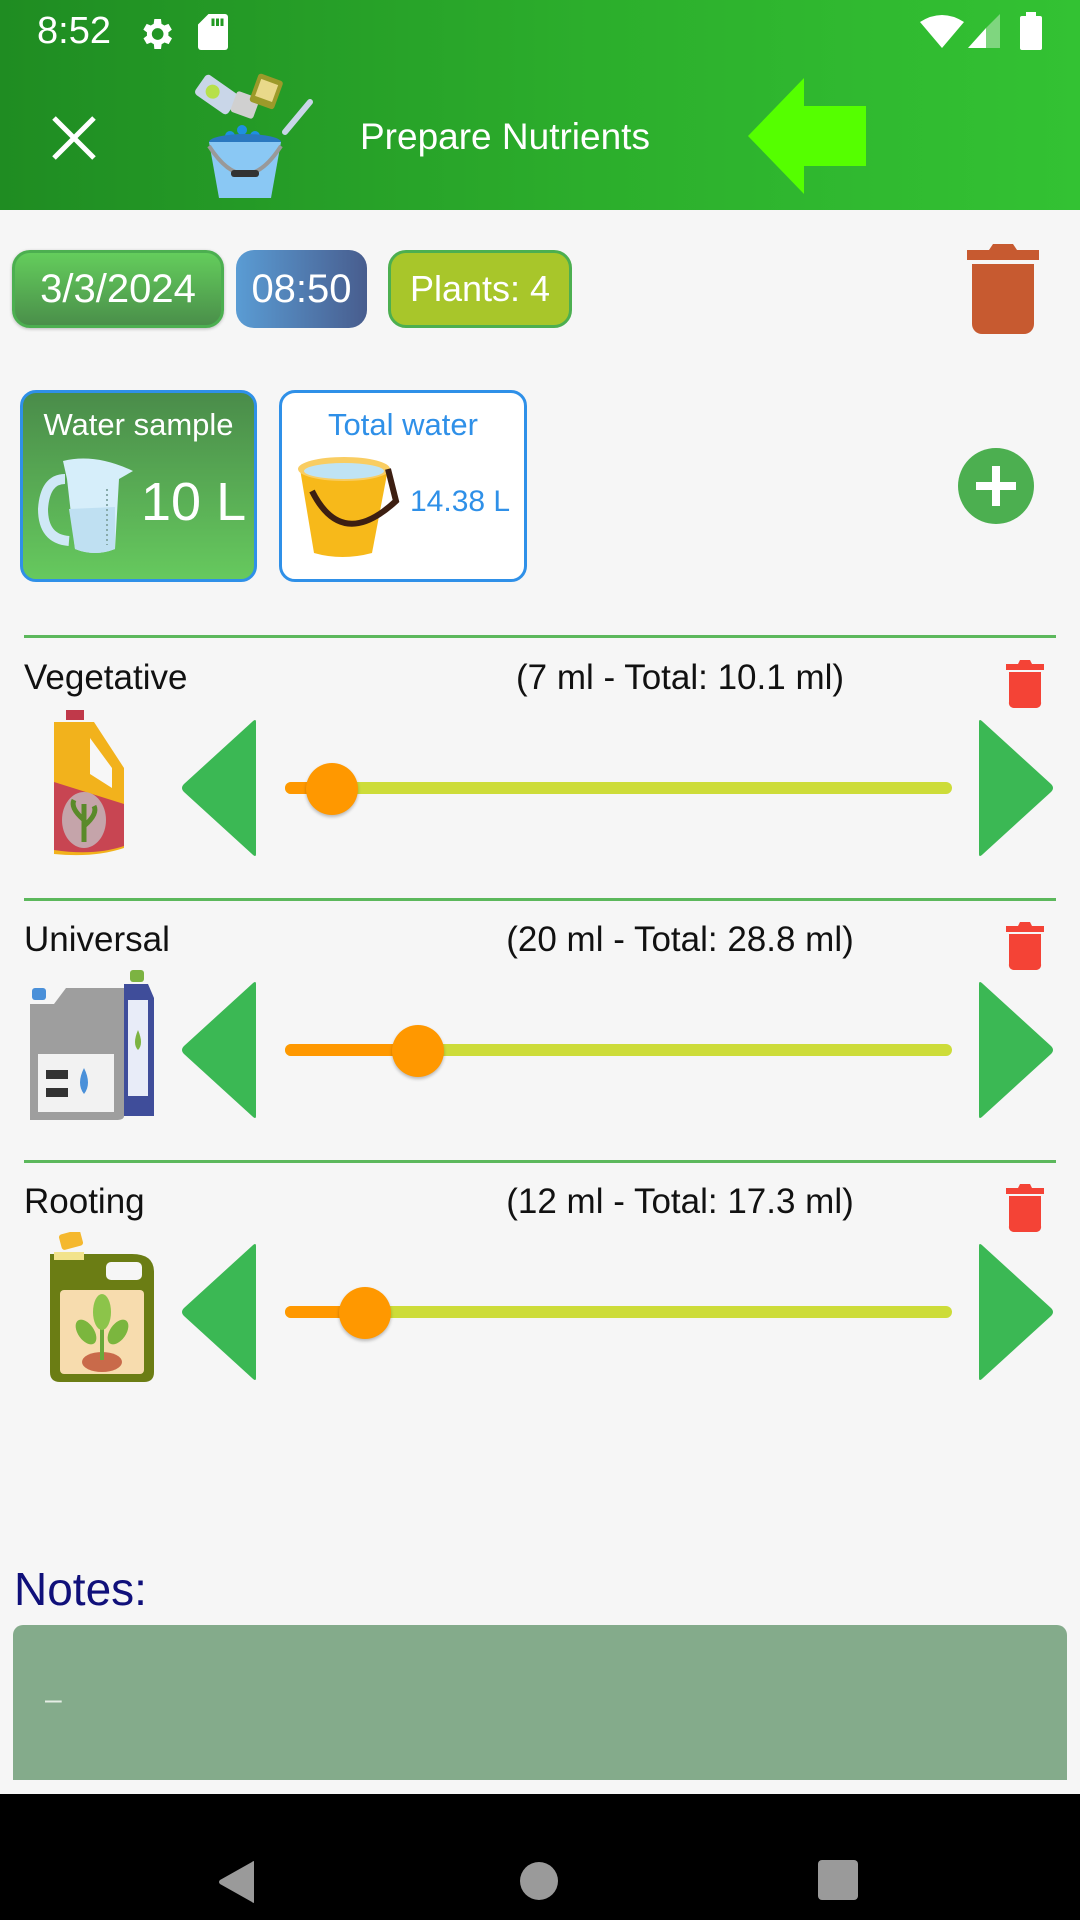  Describe the element at coordinates (540, 105) in the screenshot. I see `app-header: 8:52 Prepare Nutrients` at that location.